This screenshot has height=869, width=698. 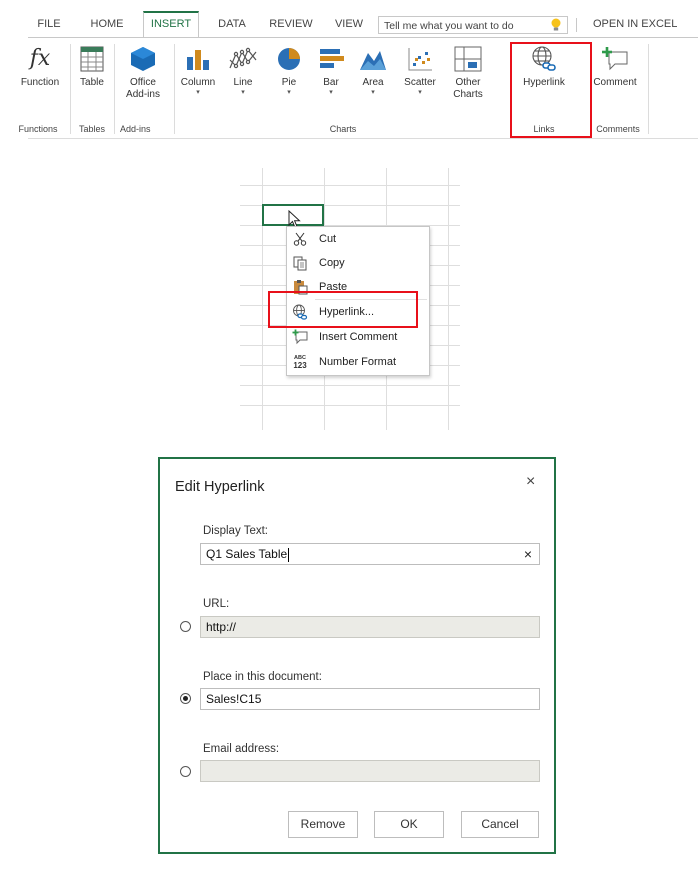 I want to click on lightbulb-icon, so click(x=556, y=24).